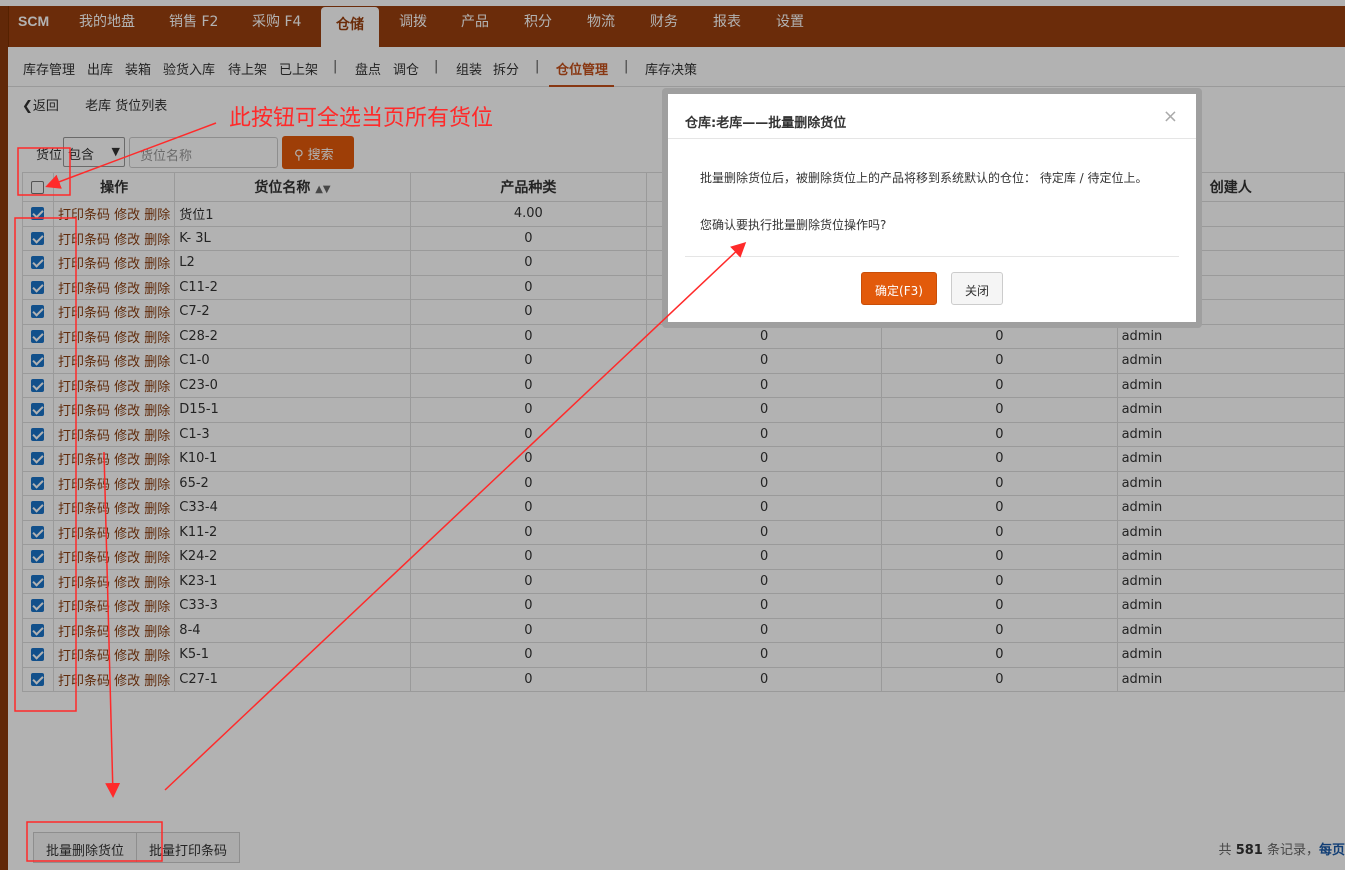 The height and width of the screenshot is (870, 1345). I want to click on annotation-arrow-select-all, so click(131, 155).